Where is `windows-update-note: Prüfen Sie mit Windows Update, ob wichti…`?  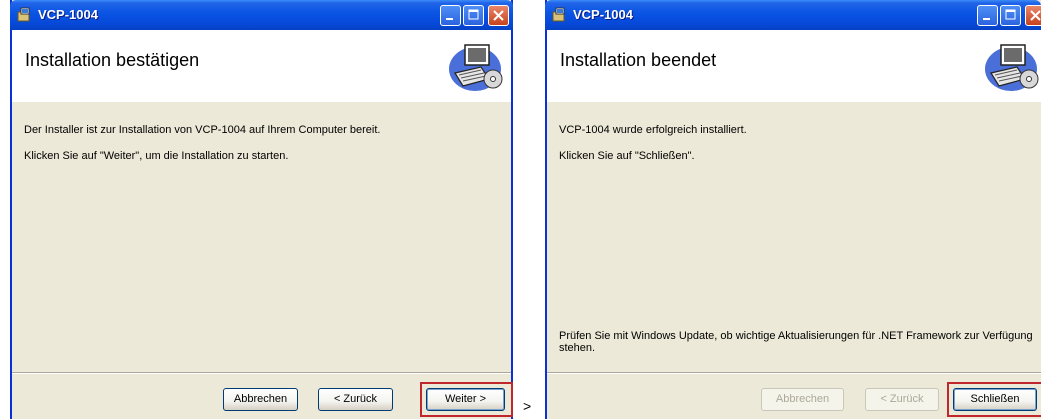
windows-update-note: Prüfen Sie mit Windows Update, ob wichti… is located at coordinates (796, 342).